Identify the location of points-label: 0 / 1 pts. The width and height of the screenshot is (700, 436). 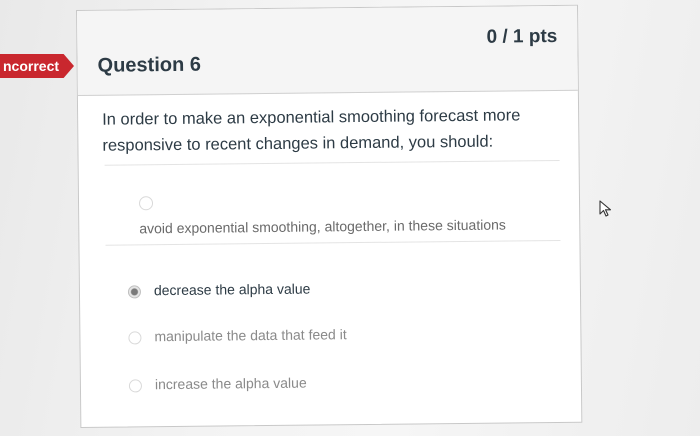
(522, 36).